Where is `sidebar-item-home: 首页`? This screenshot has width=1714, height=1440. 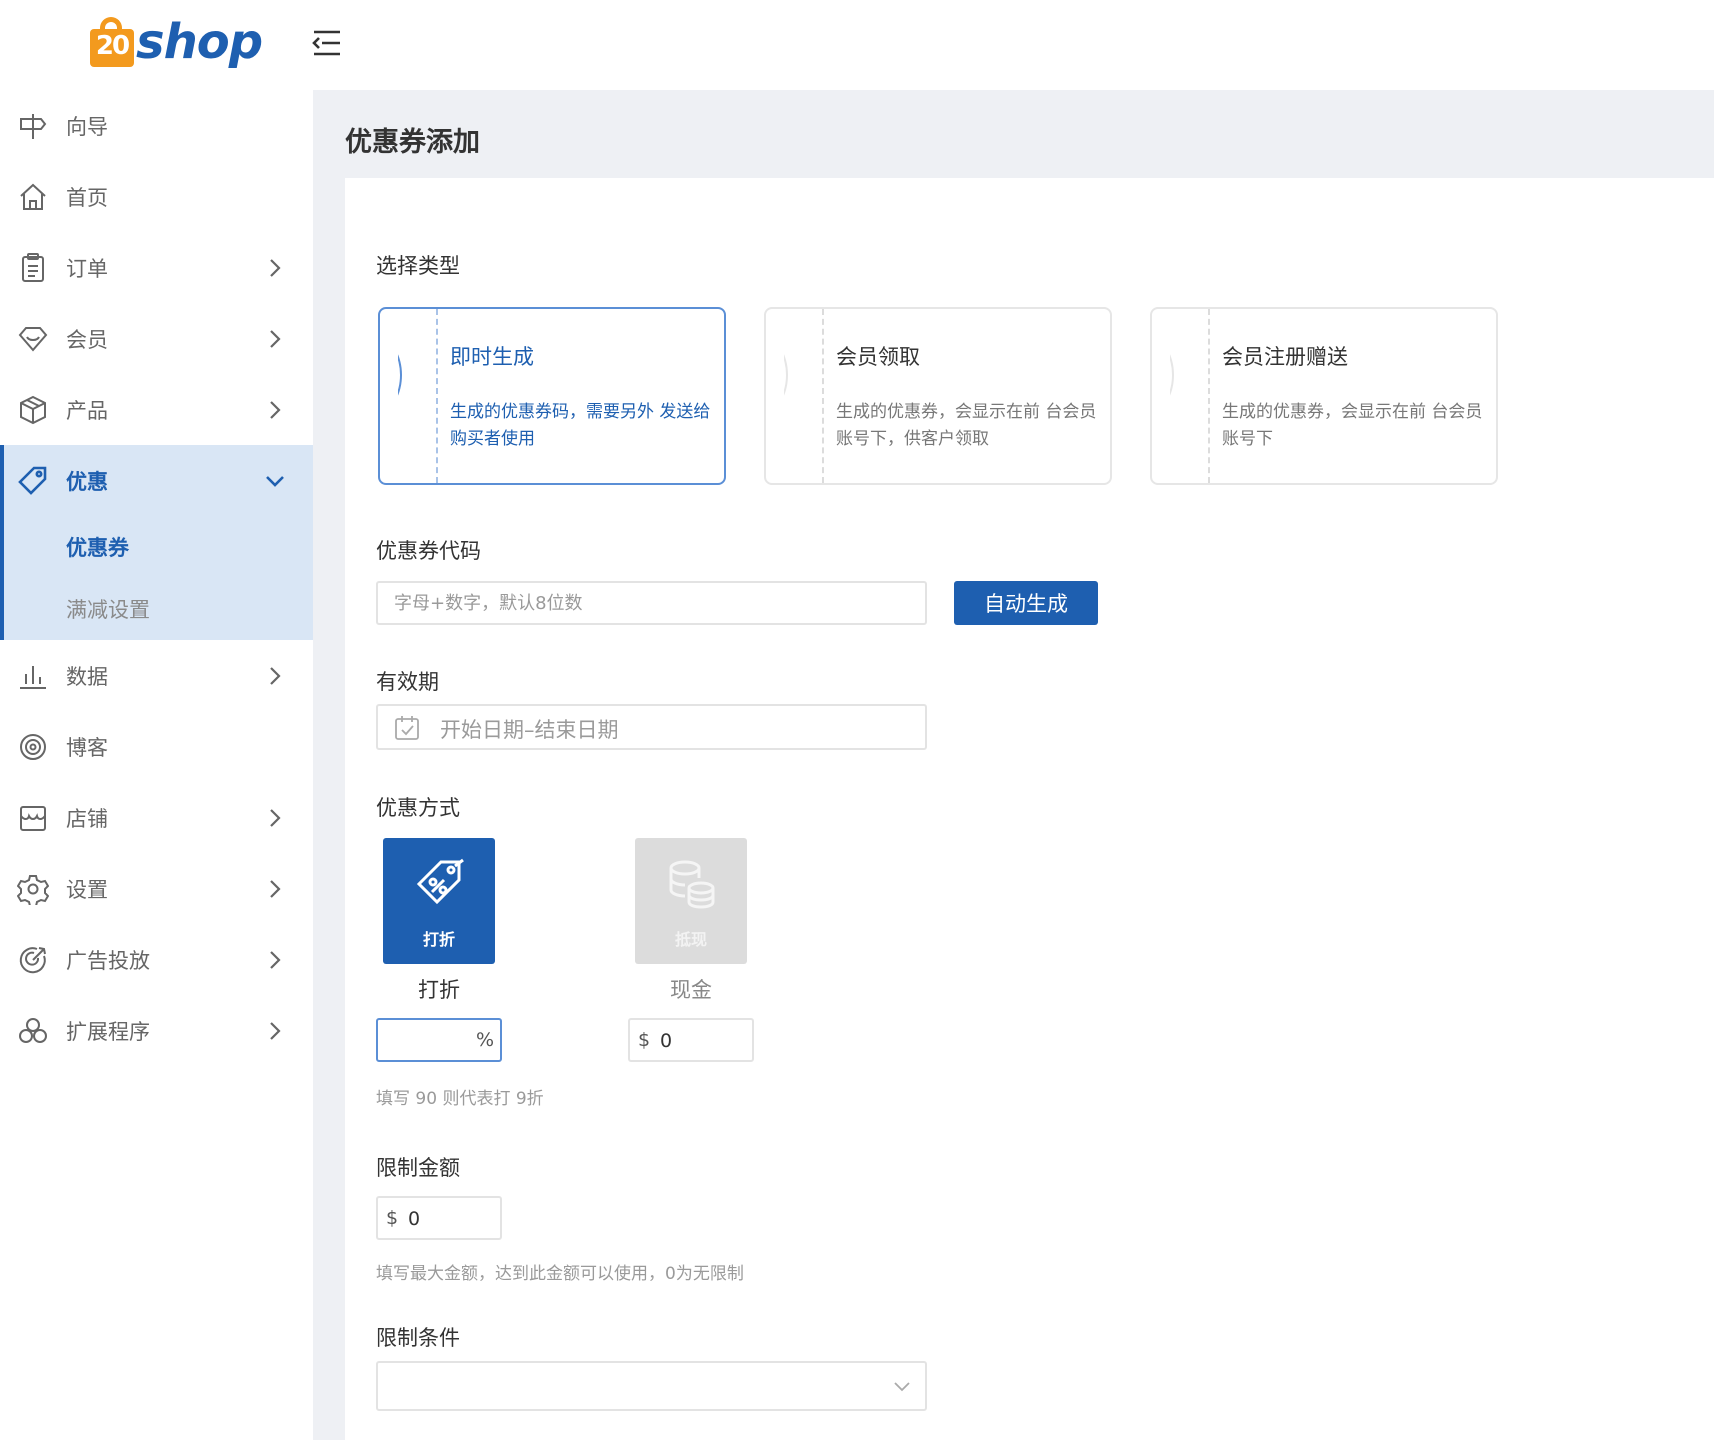
sidebar-item-home: 首页 is located at coordinates (156, 196).